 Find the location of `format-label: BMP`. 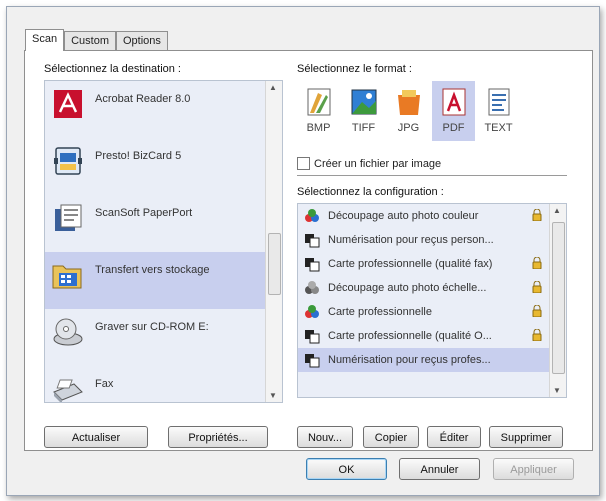

format-label: BMP is located at coordinates (318, 128).